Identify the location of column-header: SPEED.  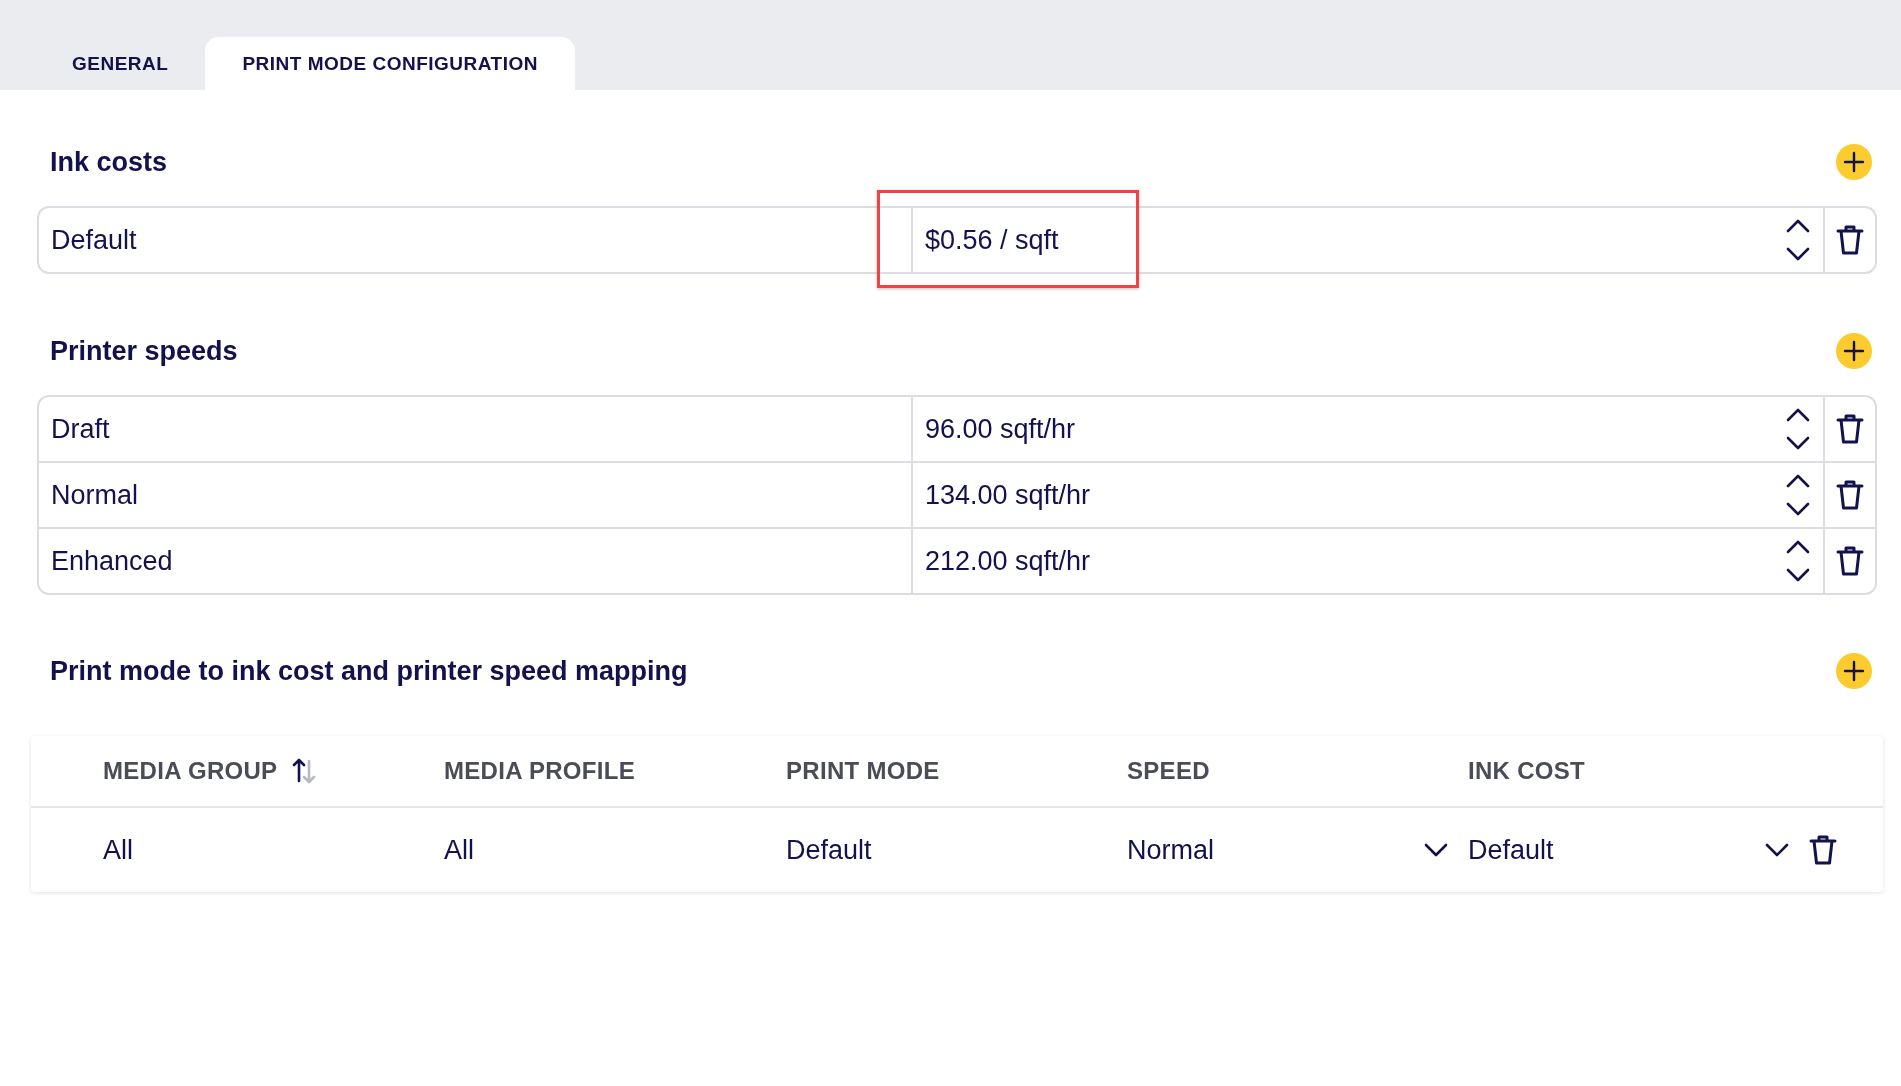
(1168, 771).